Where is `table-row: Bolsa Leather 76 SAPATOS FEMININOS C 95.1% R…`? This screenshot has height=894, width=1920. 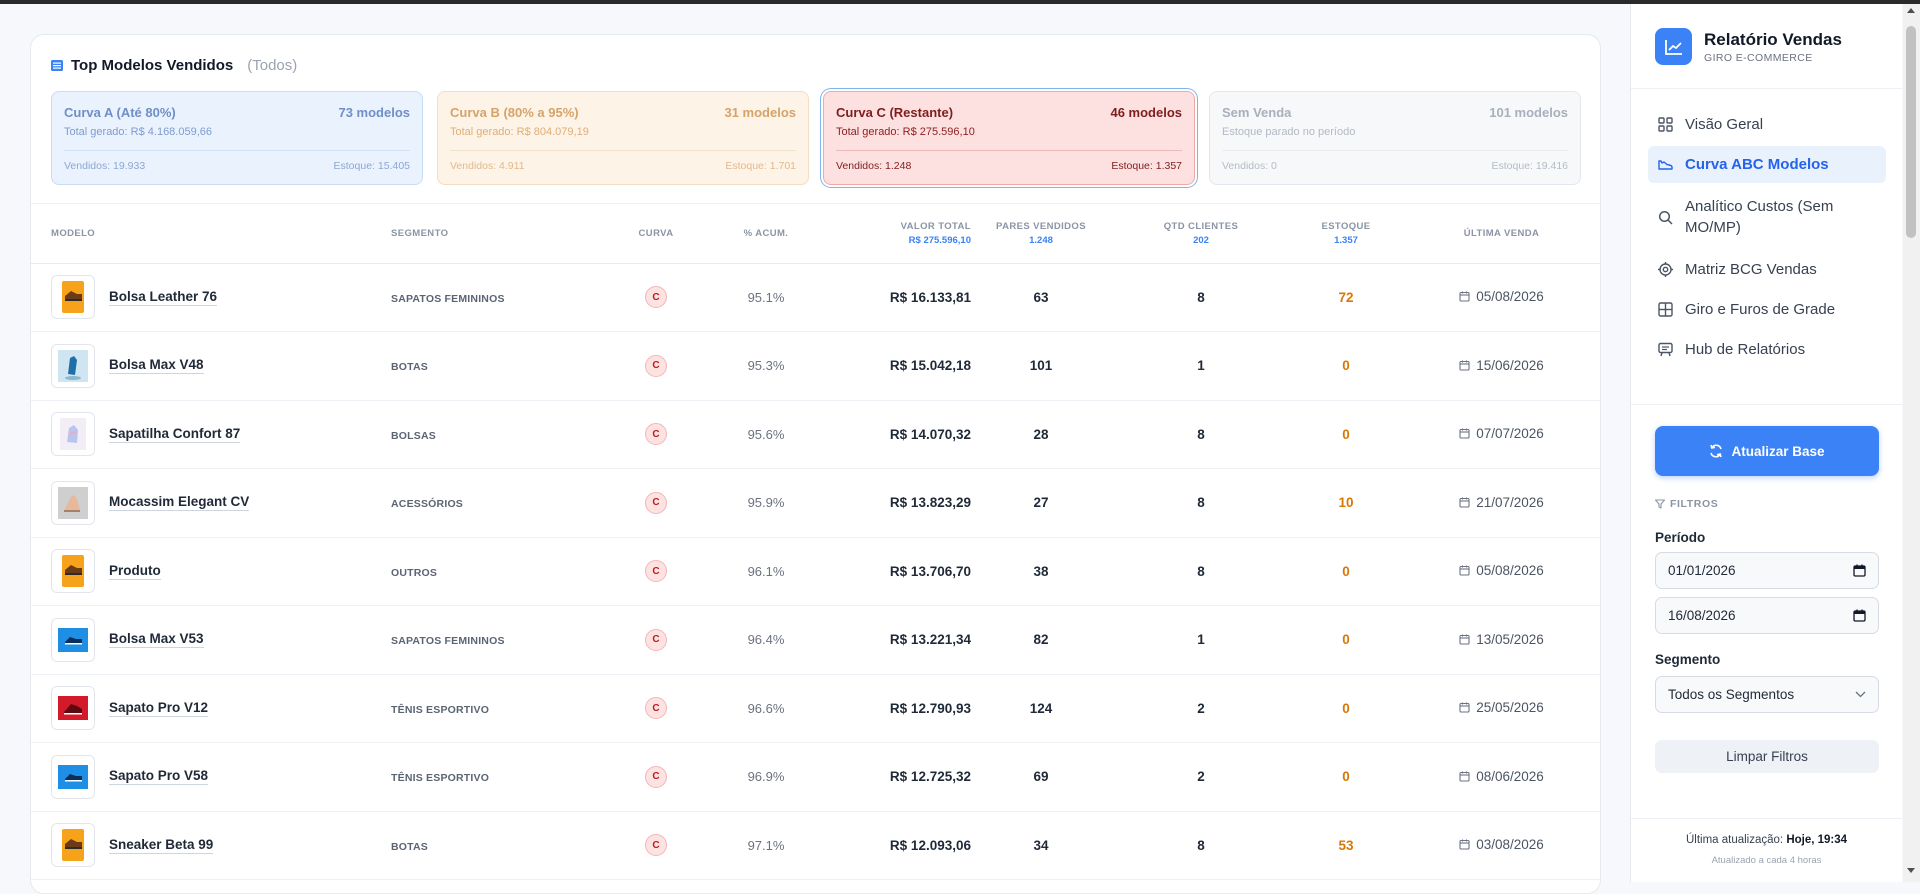 table-row: Bolsa Leather 76 SAPATOS FEMININOS C 95.1% R… is located at coordinates (815, 297).